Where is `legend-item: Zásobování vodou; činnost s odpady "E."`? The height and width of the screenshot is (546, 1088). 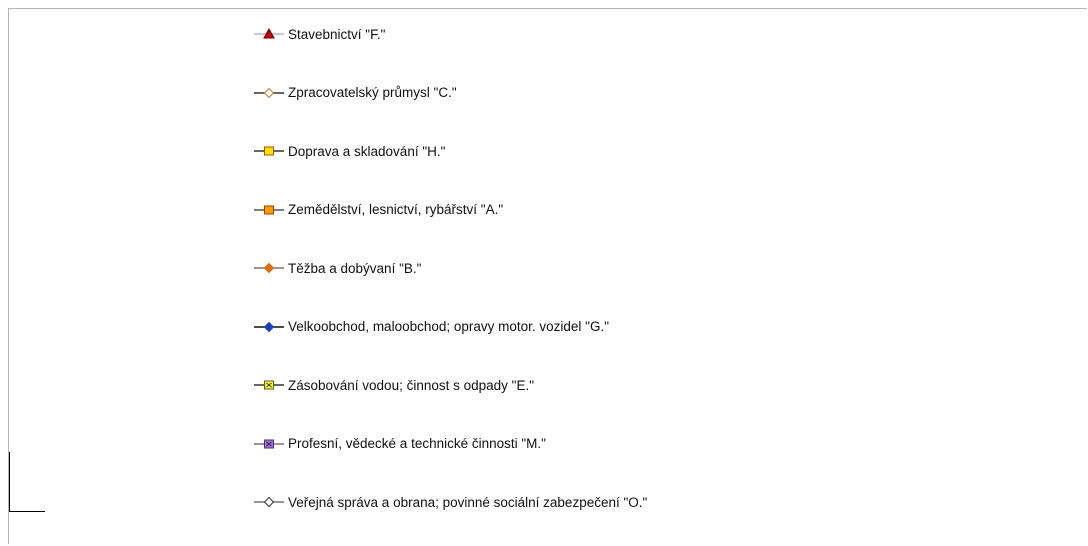
legend-item: Zásobování vodou; činnost s odpady "E." is located at coordinates (394, 385).